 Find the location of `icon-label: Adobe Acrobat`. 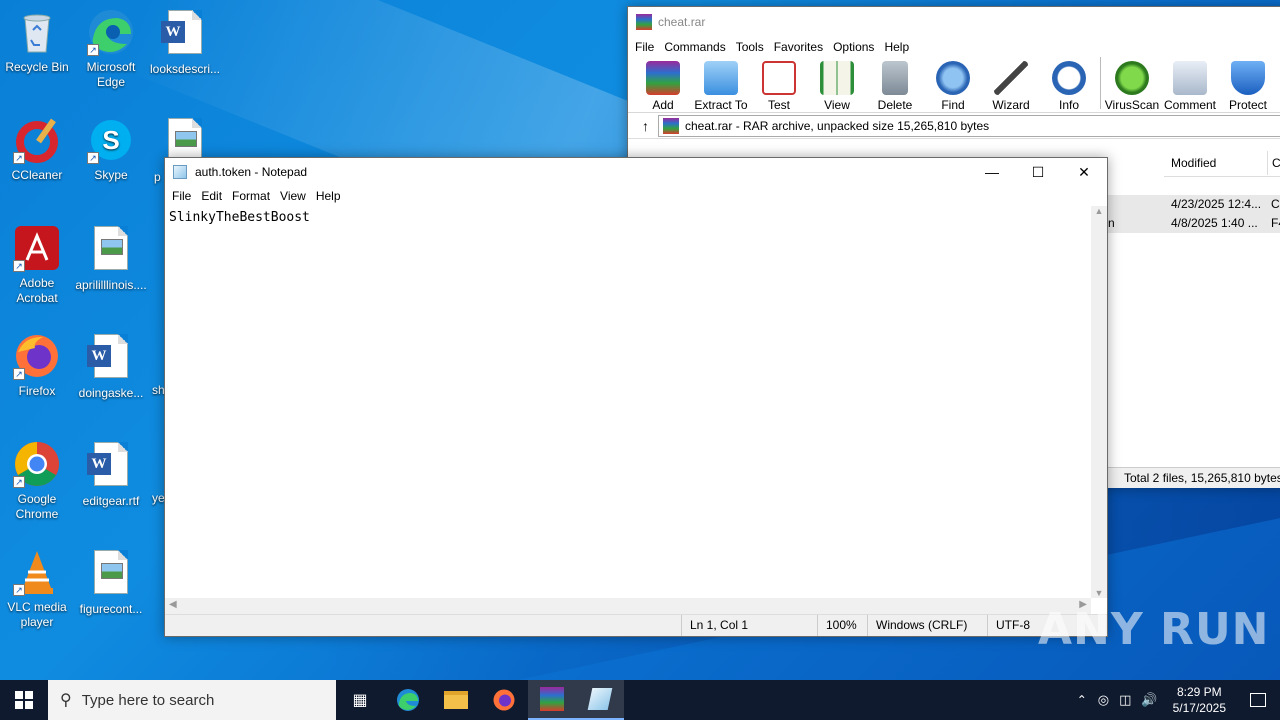

icon-label: Adobe Acrobat is located at coordinates (37, 290).